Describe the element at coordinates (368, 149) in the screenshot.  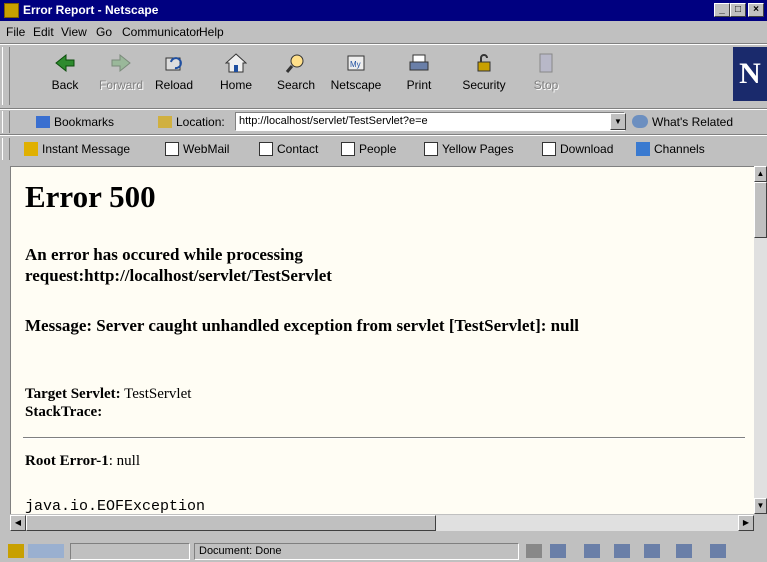
I see `people-button: People` at that location.